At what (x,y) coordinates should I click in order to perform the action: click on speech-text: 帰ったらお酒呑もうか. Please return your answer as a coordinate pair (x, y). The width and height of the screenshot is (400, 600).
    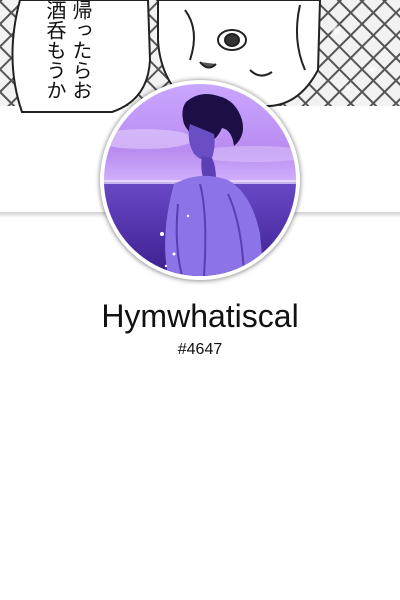
    Looking at the image, I should click on (68, 50).